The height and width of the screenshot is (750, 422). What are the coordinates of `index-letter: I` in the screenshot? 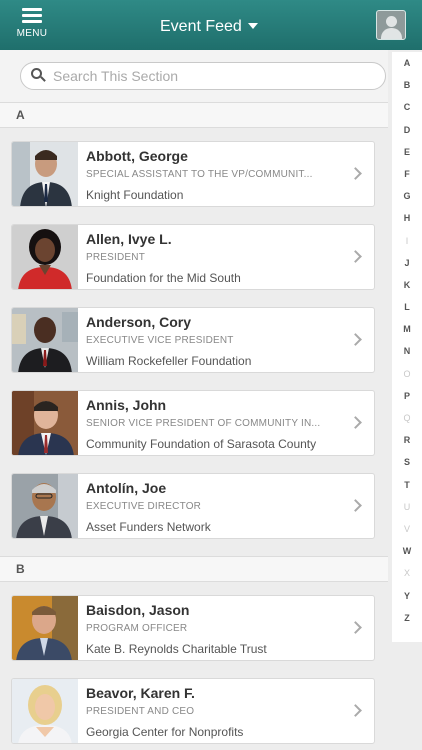 It's located at (407, 240).